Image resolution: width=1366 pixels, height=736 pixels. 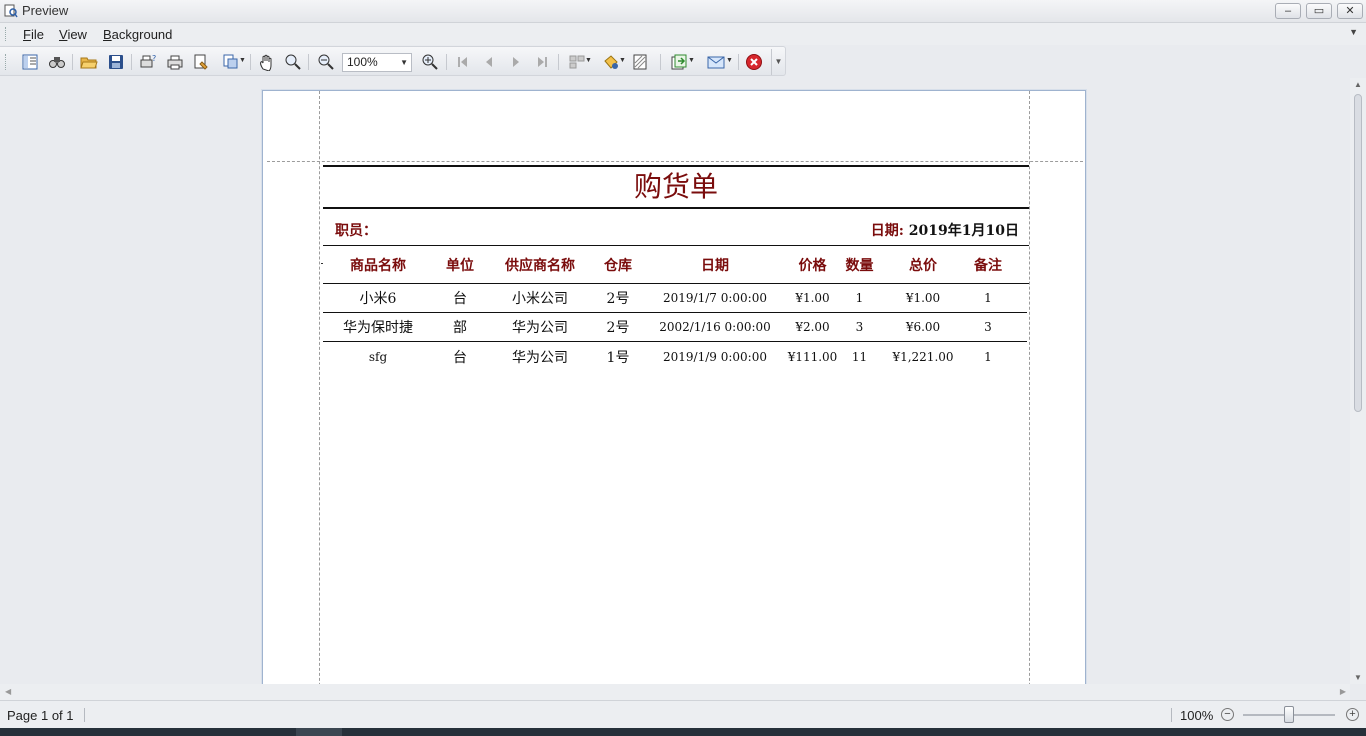 I want to click on previous-page-icon, so click(x=489, y=62).